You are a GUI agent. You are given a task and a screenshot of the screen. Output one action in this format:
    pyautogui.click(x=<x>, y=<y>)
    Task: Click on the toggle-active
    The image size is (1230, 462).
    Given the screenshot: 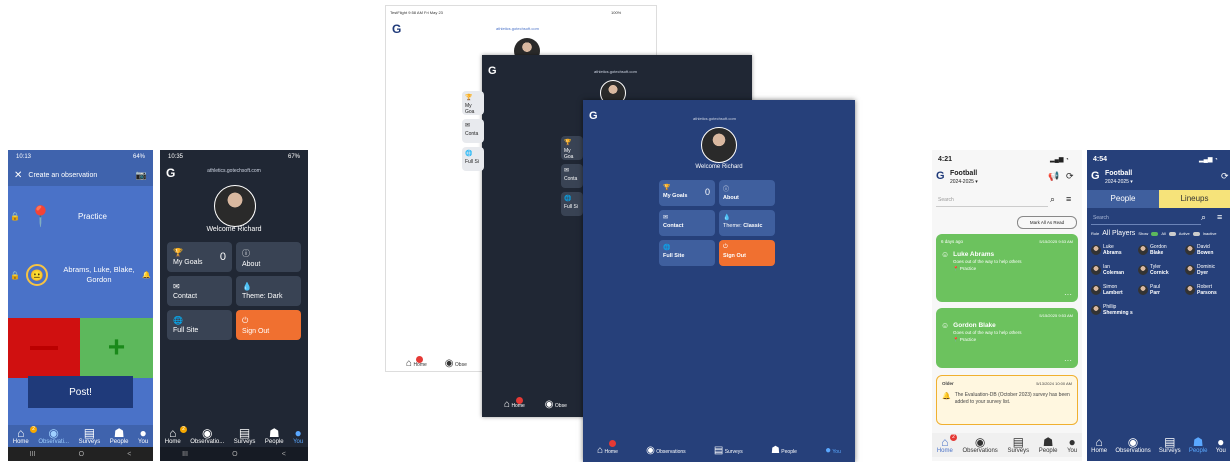 What is the action you would take?
    pyautogui.click(x=1172, y=233)
    